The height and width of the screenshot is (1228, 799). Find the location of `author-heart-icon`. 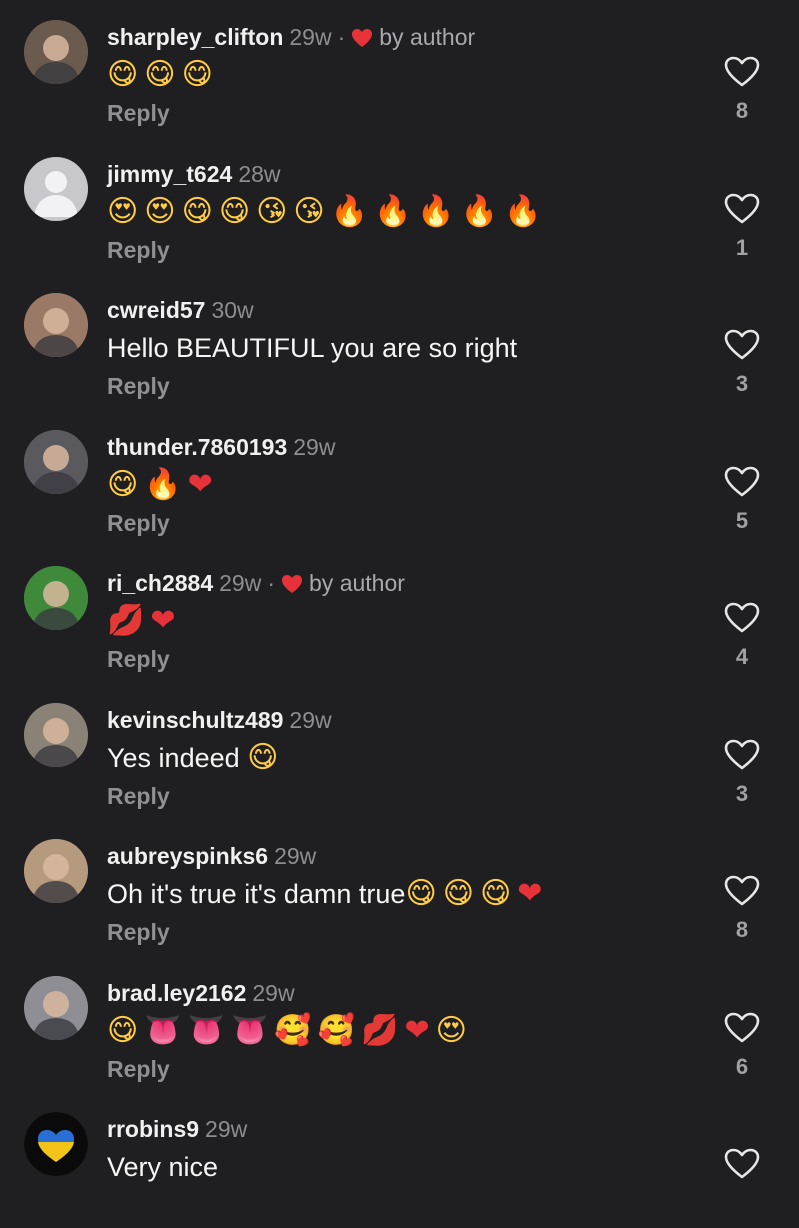

author-heart-icon is located at coordinates (362, 37).